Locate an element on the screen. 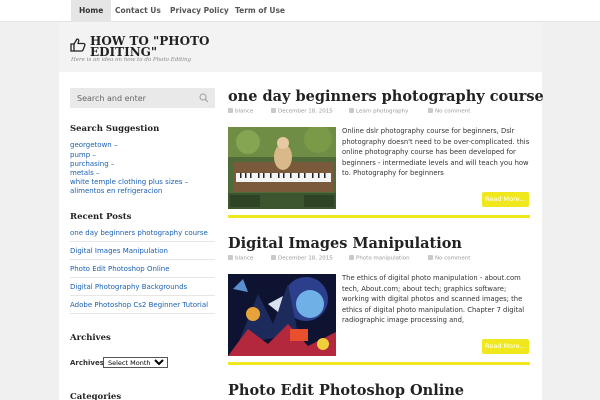 The height and width of the screenshot is (400, 600). suggestion-link: white temple clothing plus sizes – is located at coordinates (129, 182).